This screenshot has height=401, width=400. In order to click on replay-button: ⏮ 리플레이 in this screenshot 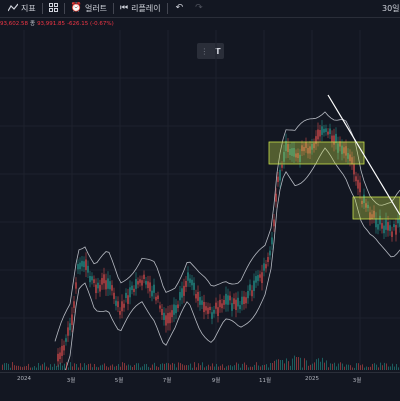, I will do `click(140, 8)`.